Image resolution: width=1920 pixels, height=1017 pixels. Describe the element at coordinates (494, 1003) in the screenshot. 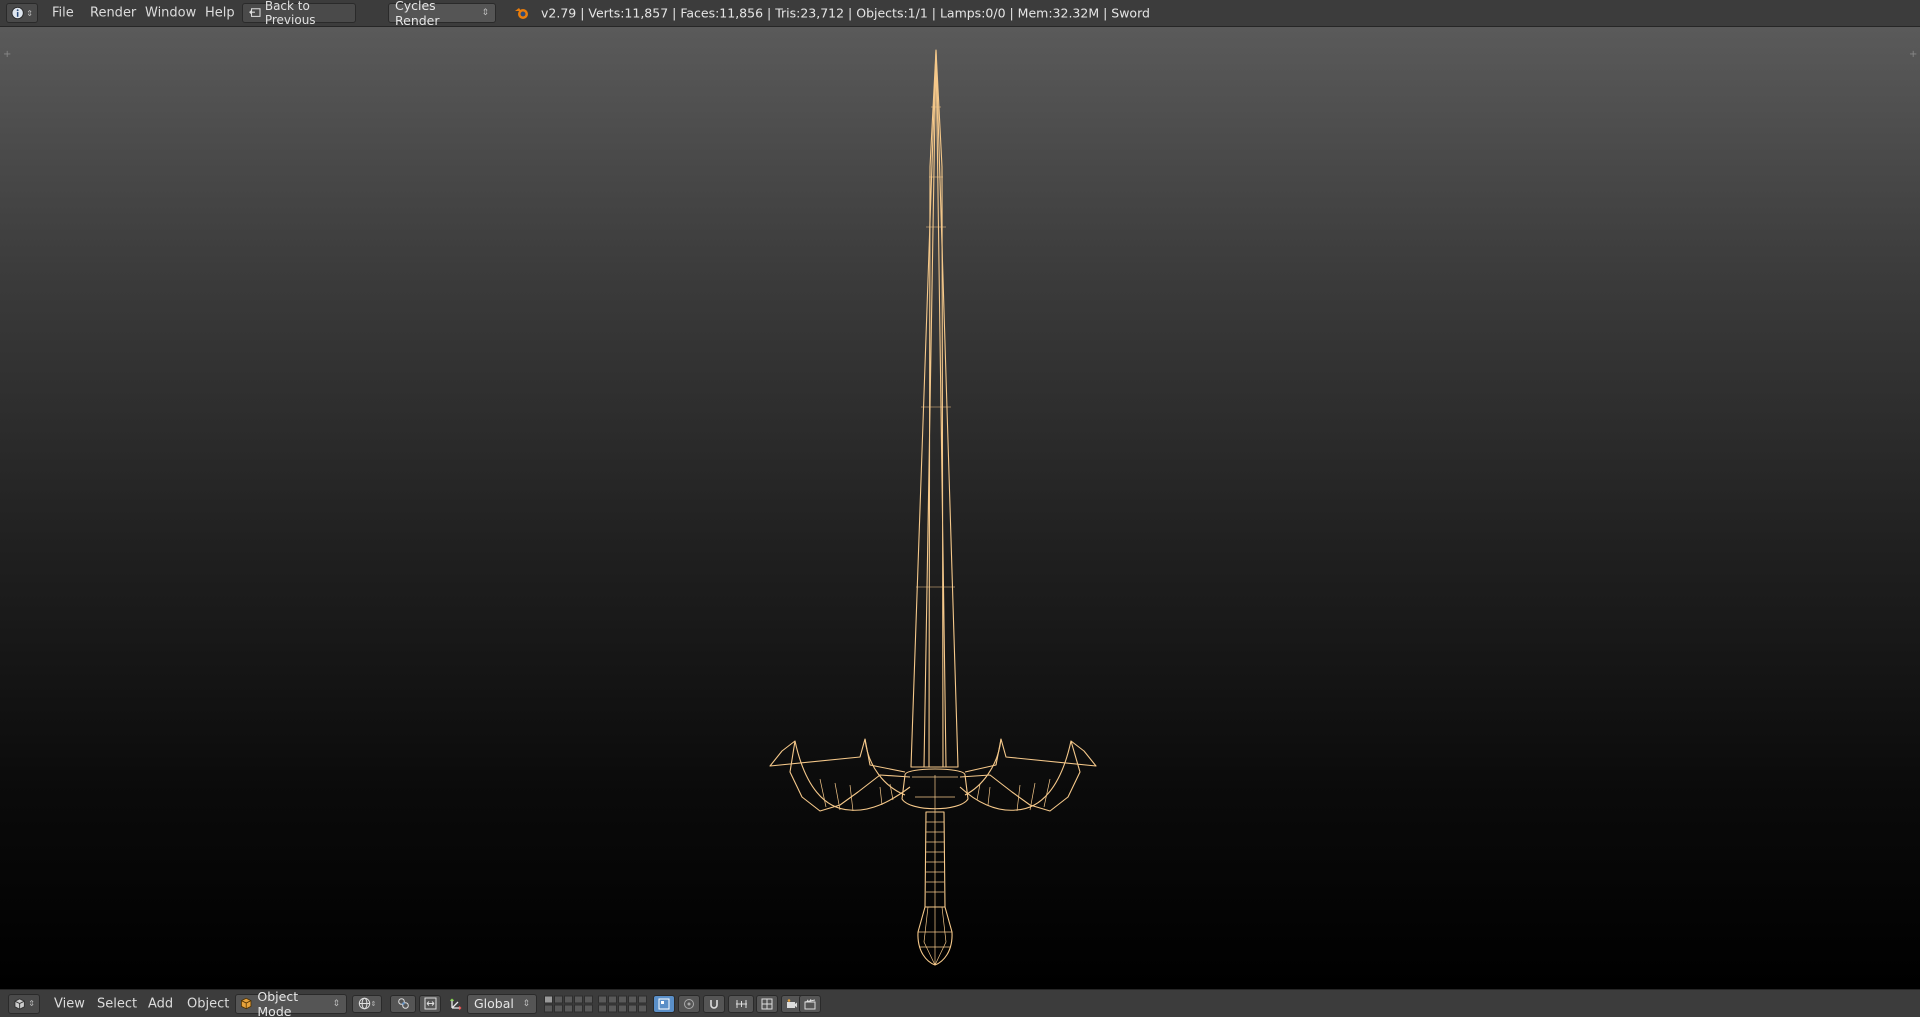

I see `transform-orientation-label: Global` at that location.